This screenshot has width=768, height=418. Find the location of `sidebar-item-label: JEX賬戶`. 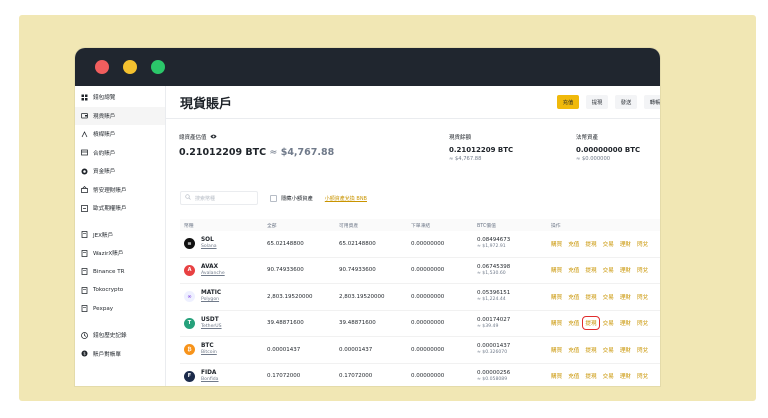

sidebar-item-label: JEX賬戶 is located at coordinates (103, 235).